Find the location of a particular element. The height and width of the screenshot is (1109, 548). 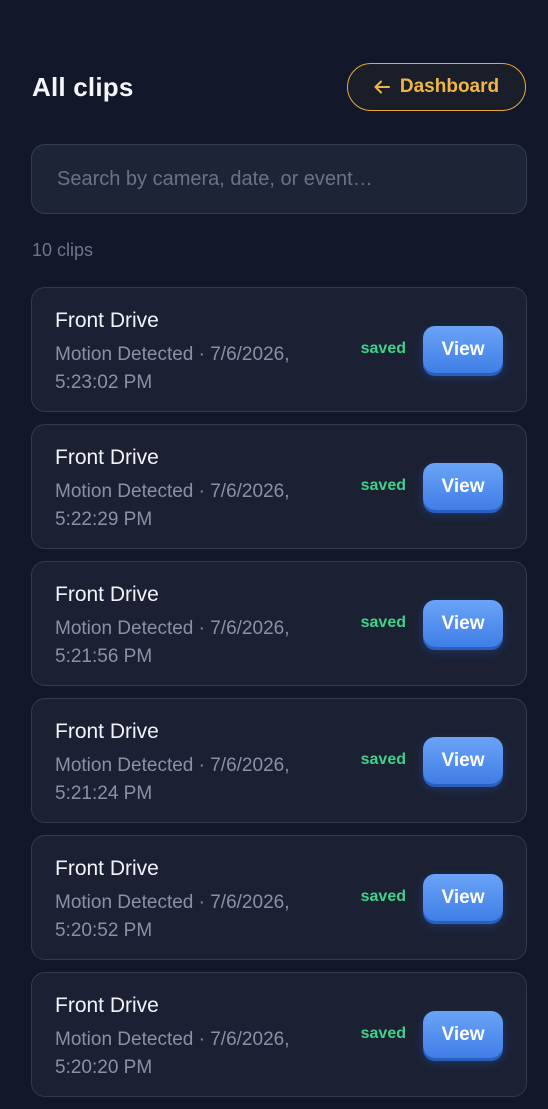

clip-meta: Motion Detected · 7/6/2026, 5:21:24 PM is located at coordinates (172, 779).